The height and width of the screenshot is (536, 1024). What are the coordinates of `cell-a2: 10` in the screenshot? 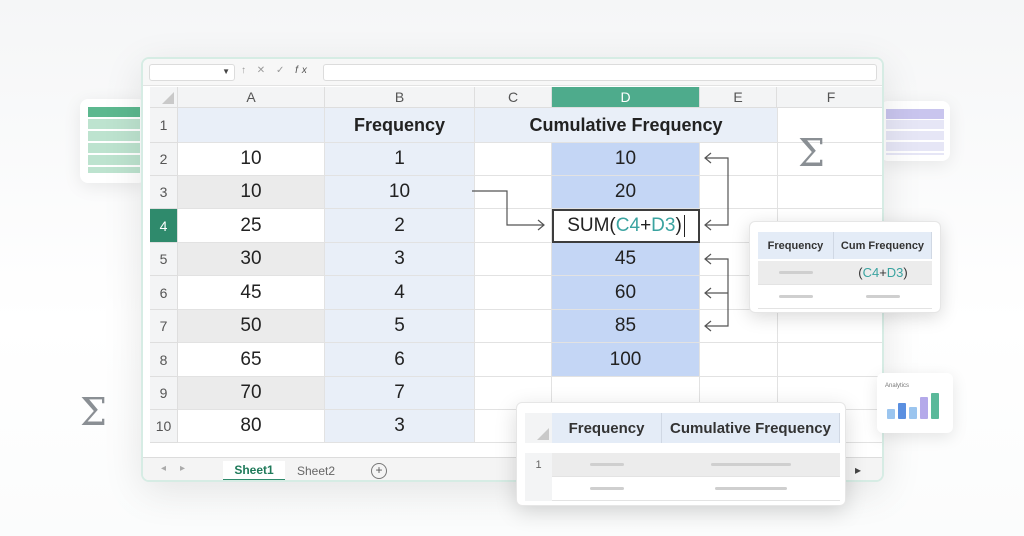 It's located at (251, 159).